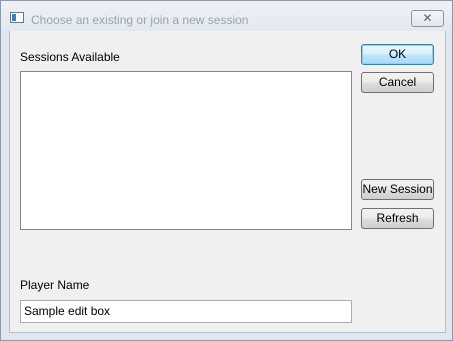 The image size is (453, 341). I want to click on close-button: ✕, so click(427, 18).